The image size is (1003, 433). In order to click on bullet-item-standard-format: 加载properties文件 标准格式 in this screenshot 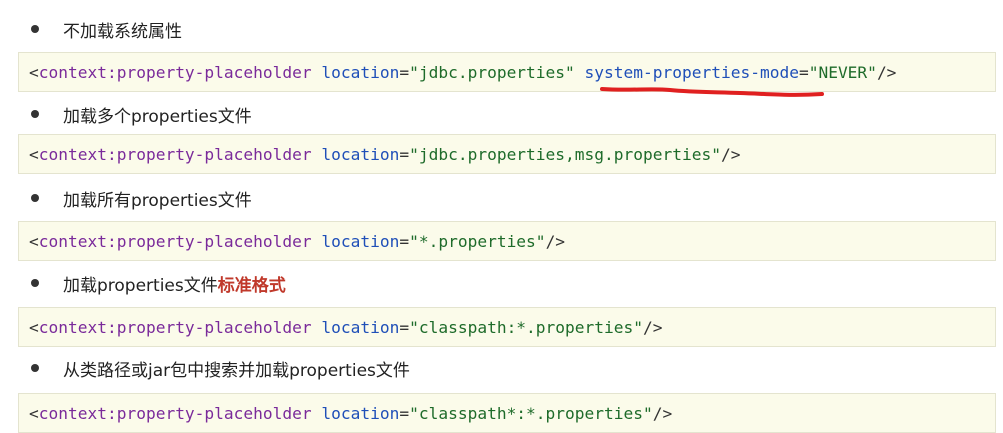, I will do `click(157, 283)`.